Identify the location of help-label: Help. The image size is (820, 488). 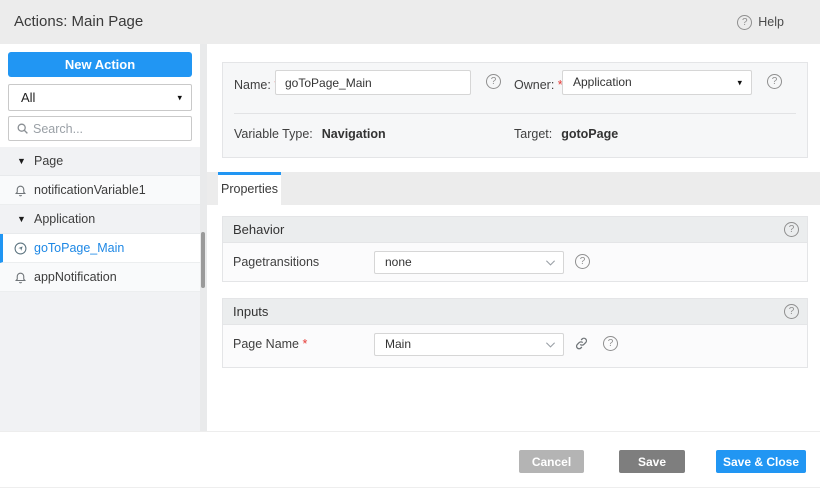
(771, 22).